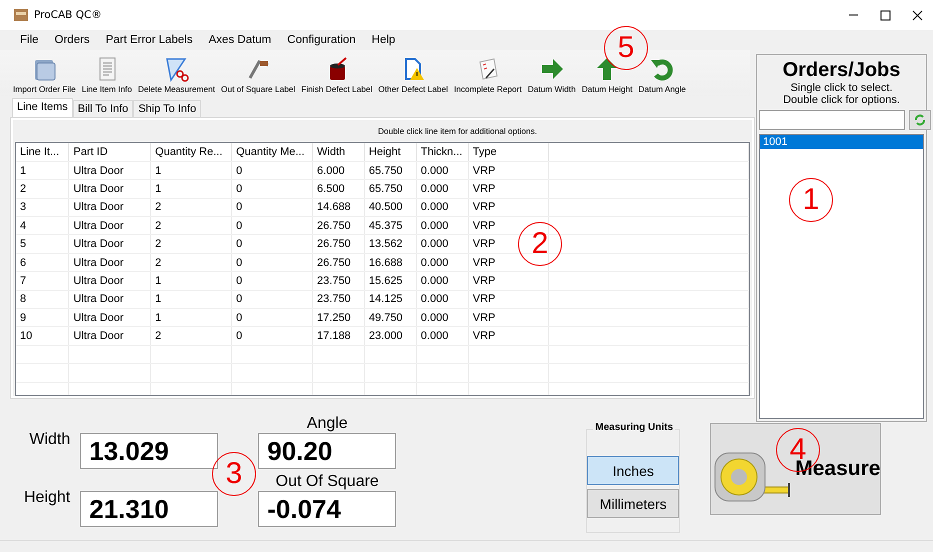 Image resolution: width=933 pixels, height=552 pixels. Describe the element at coordinates (109, 299) in the screenshot. I see `table-cell: Ultra Door` at that location.